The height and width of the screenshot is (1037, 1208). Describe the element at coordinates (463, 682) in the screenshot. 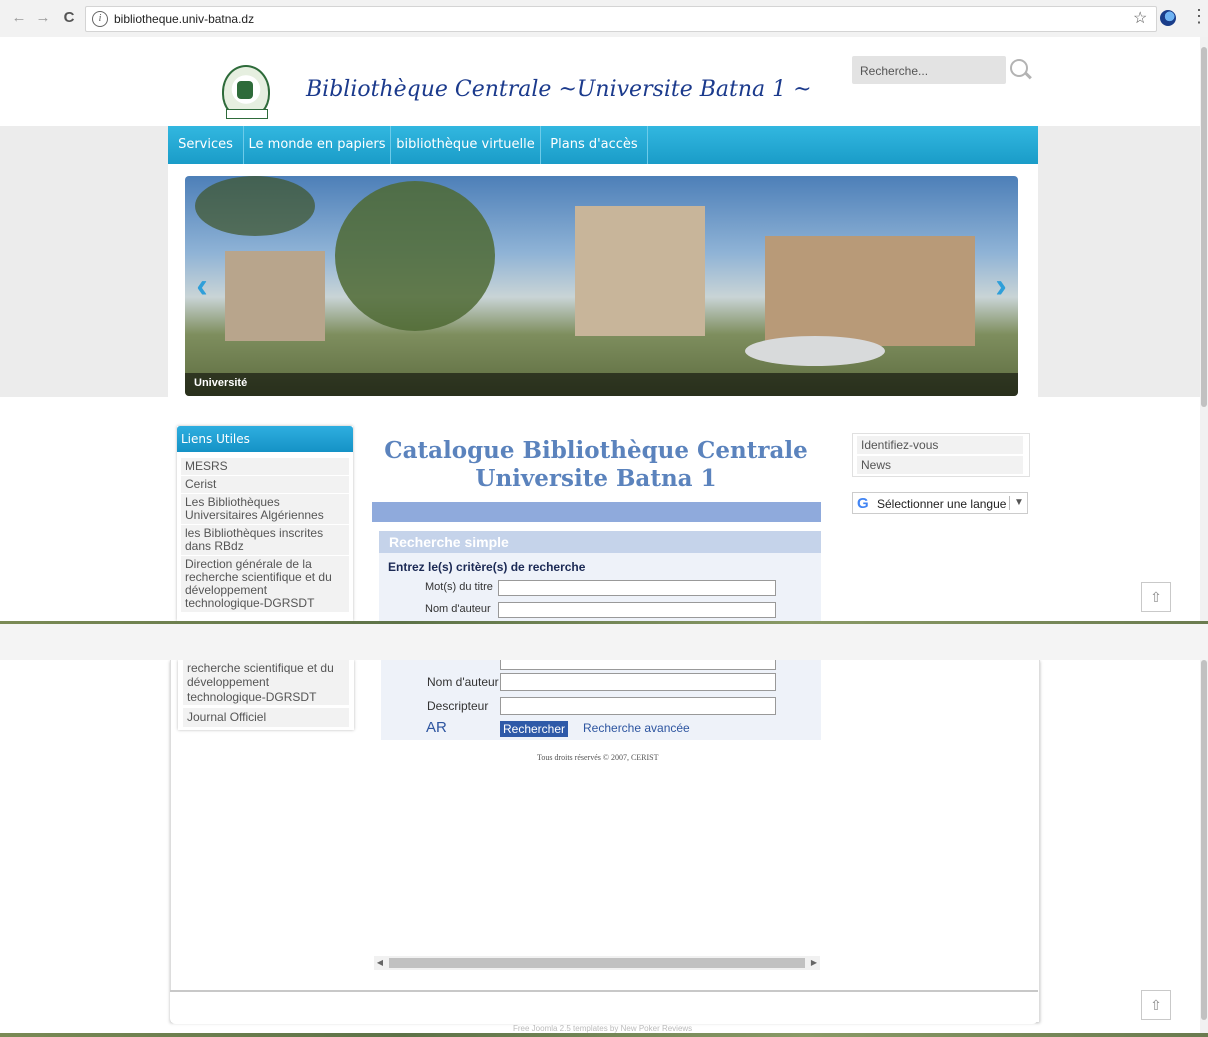

I see `author-field-label-lower: Nom d'auteur` at that location.